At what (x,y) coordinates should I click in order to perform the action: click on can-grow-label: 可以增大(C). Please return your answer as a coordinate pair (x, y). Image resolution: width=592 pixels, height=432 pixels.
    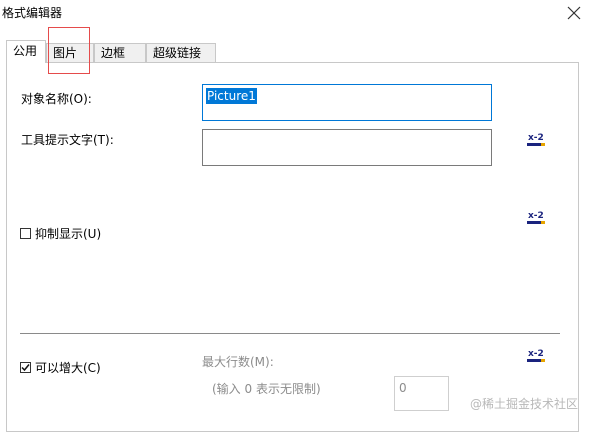
    Looking at the image, I should click on (68, 368).